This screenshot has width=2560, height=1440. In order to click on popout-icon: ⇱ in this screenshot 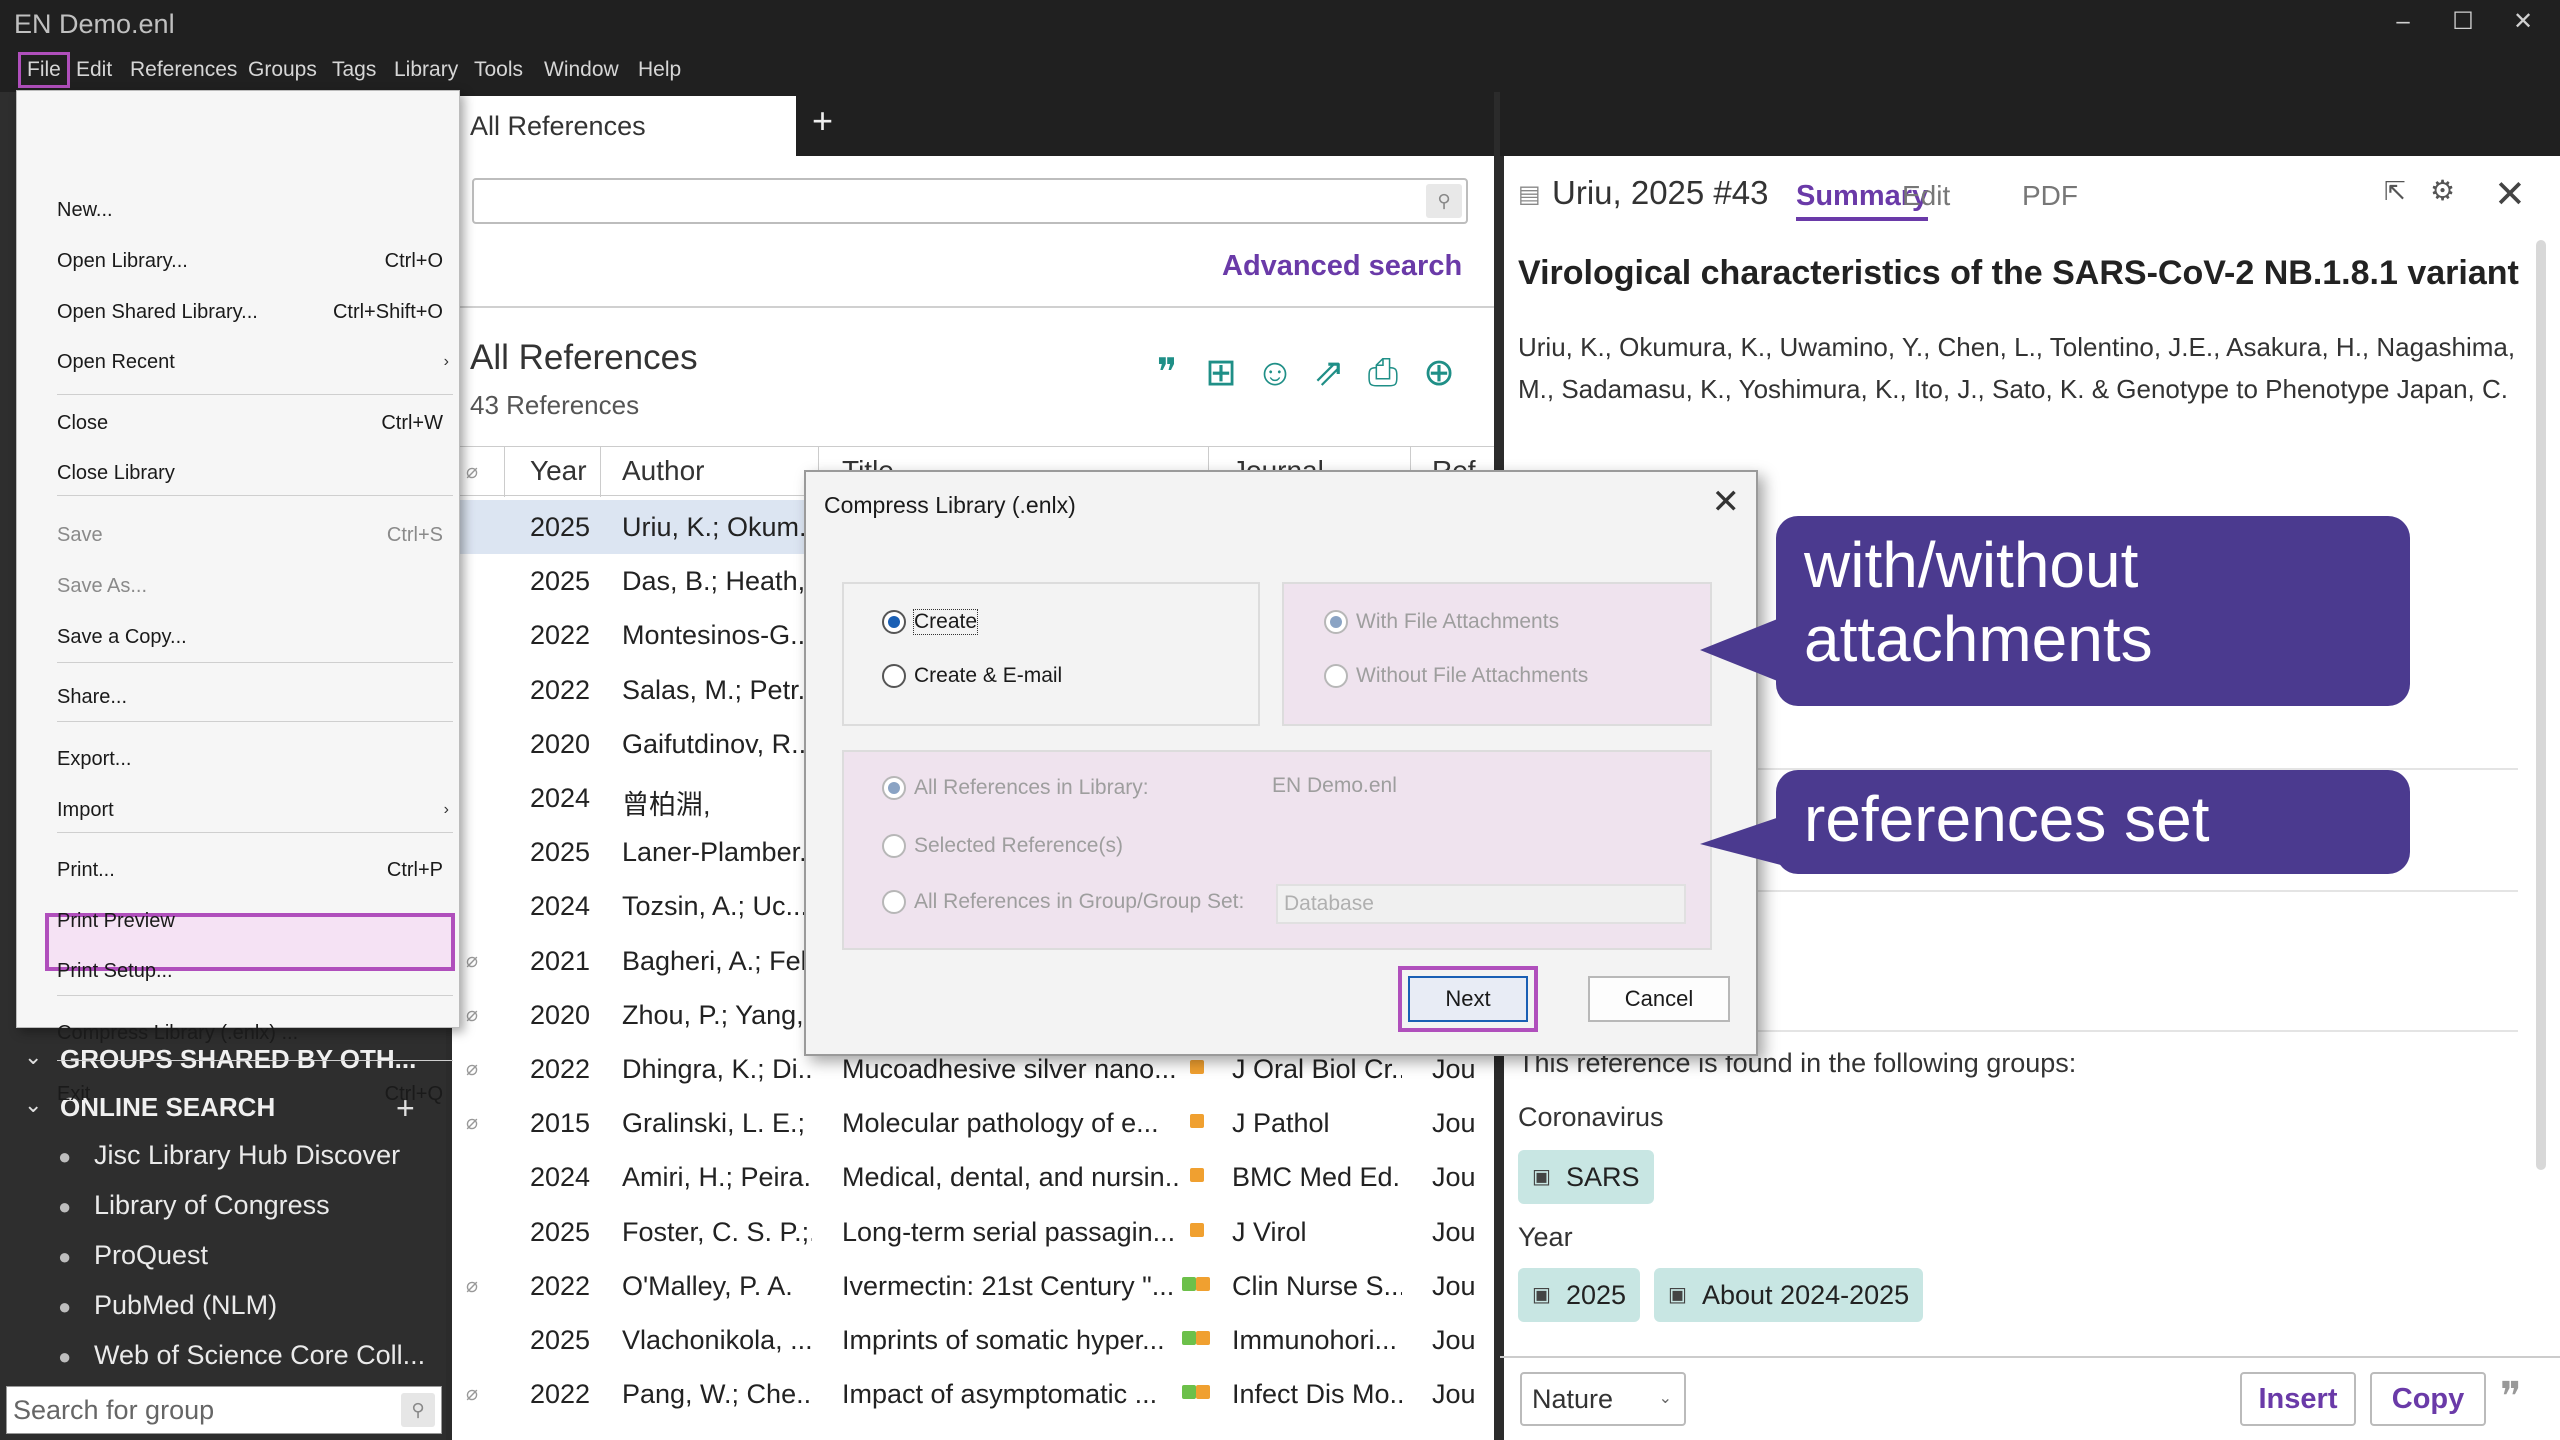, I will do `click(2395, 191)`.